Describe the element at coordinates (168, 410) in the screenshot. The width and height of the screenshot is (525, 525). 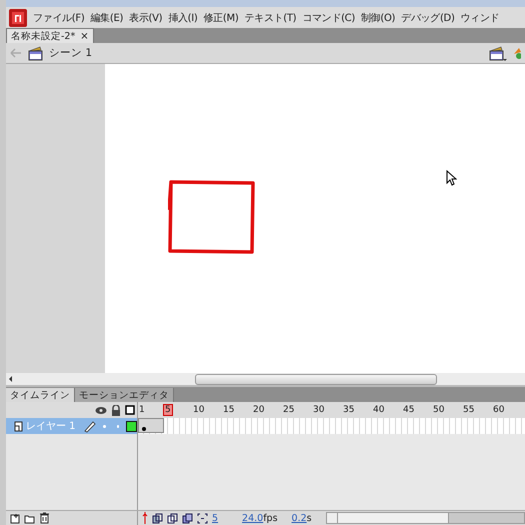
I see `playhead-marker: 5` at that location.